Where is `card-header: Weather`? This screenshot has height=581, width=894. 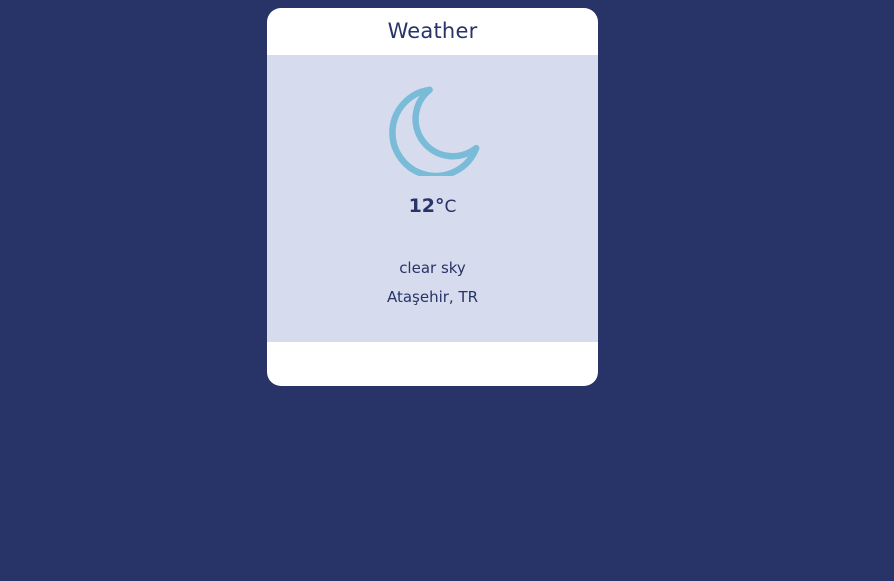 card-header: Weather is located at coordinates (432, 31).